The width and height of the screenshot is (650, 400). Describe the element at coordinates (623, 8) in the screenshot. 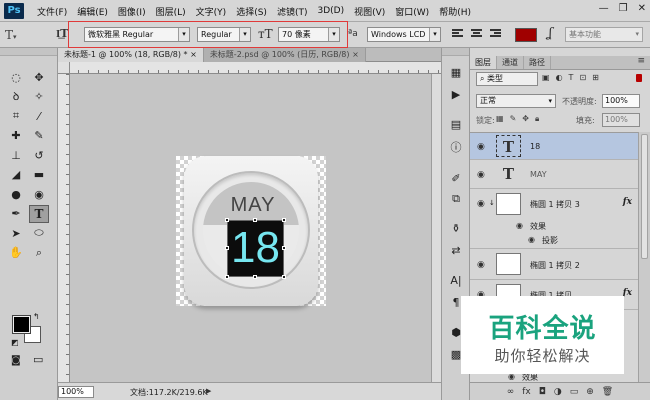

I see `restore-icon: ❐` at that location.